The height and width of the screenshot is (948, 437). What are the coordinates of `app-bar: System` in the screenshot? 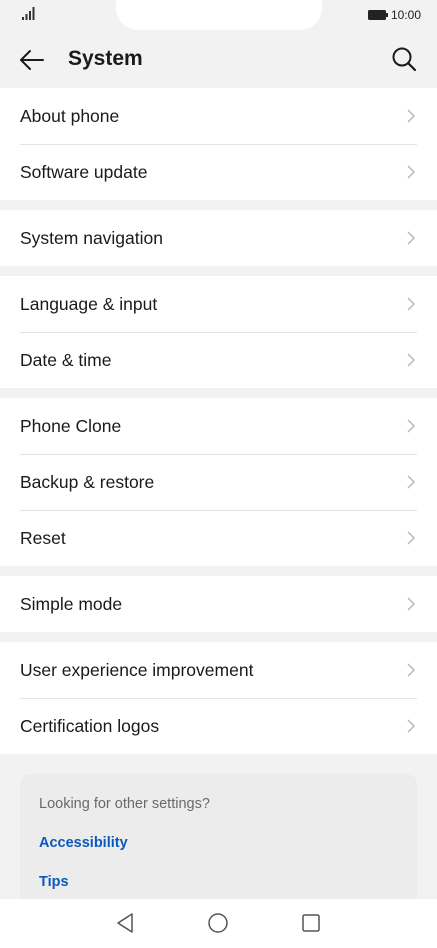 It's located at (218, 60).